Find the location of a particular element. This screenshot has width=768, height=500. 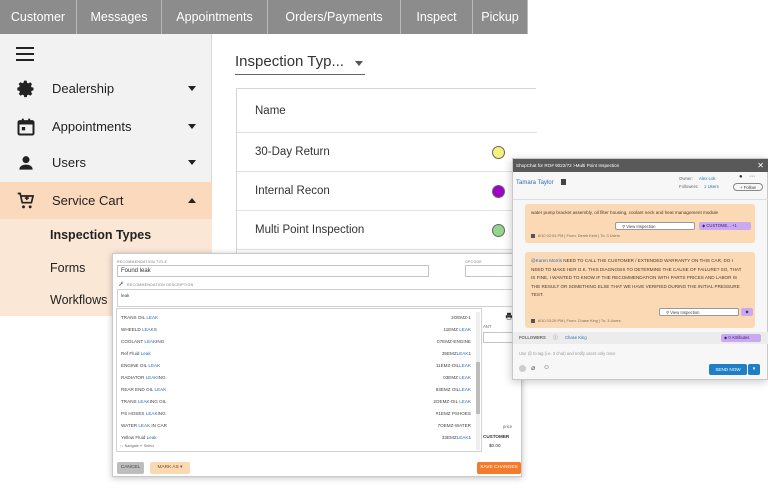

code-text: 03EMZ is located at coordinates (451, 377).